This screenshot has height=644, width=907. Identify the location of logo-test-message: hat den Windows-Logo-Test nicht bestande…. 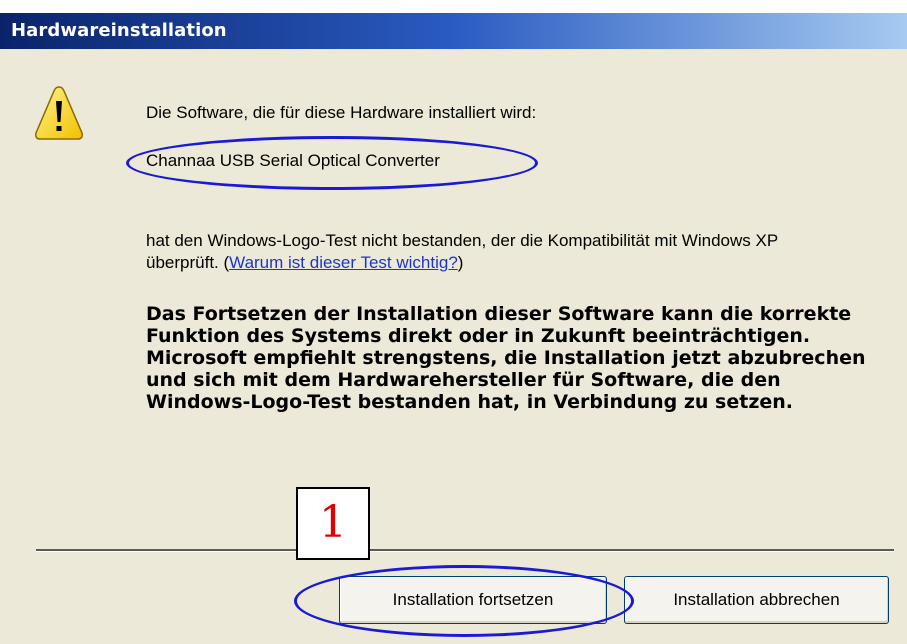
(496, 252).